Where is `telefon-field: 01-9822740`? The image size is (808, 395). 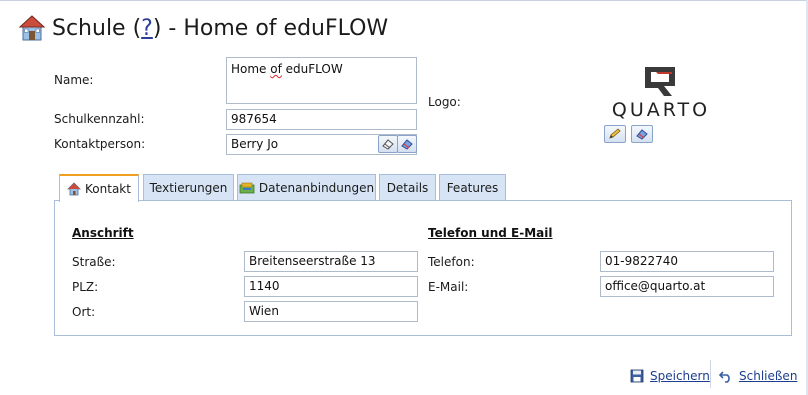 telefon-field: 01-9822740 is located at coordinates (687, 261).